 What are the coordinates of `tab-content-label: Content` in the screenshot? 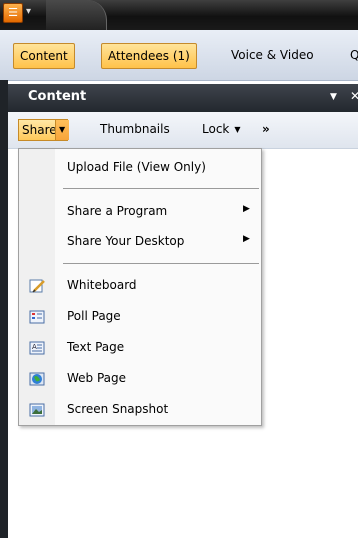 It's located at (44, 56).